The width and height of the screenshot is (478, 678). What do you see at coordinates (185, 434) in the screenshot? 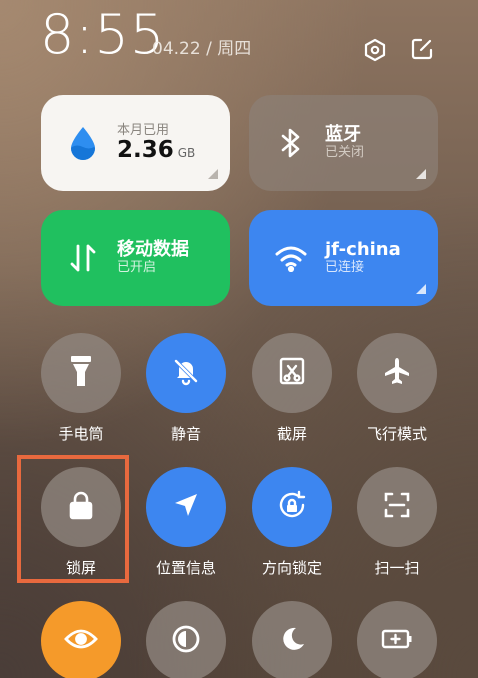
I see `mute-label: 静音` at bounding box center [185, 434].